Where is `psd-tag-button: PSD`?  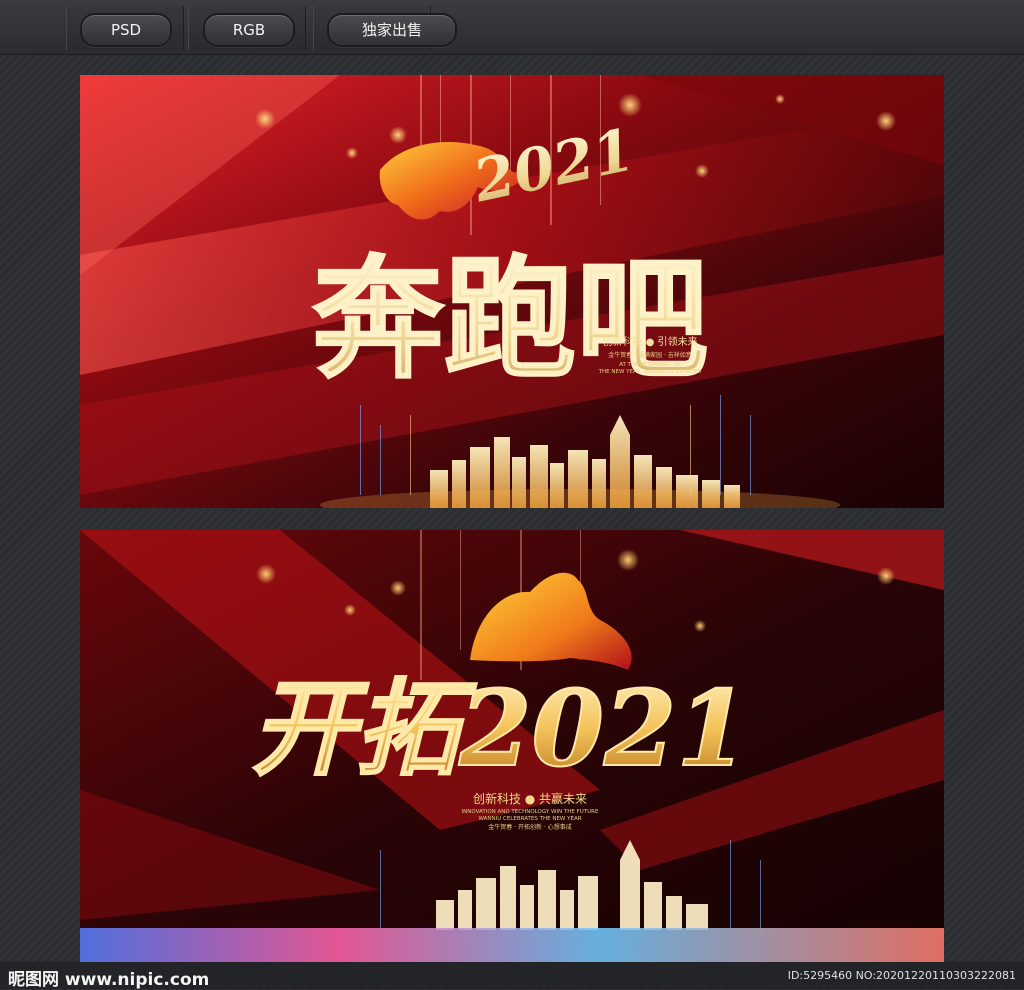 psd-tag-button: PSD is located at coordinates (126, 30).